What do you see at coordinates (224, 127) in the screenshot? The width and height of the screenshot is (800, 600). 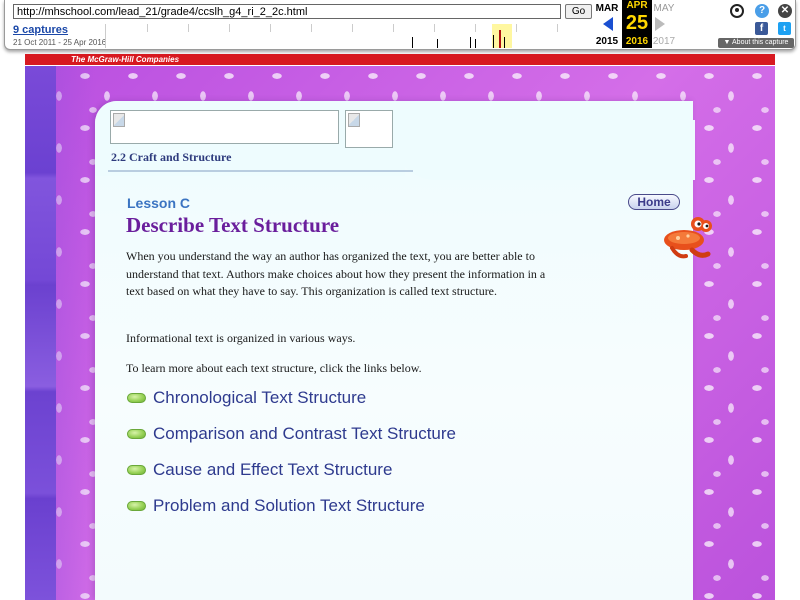 I see `banner-image-broken` at bounding box center [224, 127].